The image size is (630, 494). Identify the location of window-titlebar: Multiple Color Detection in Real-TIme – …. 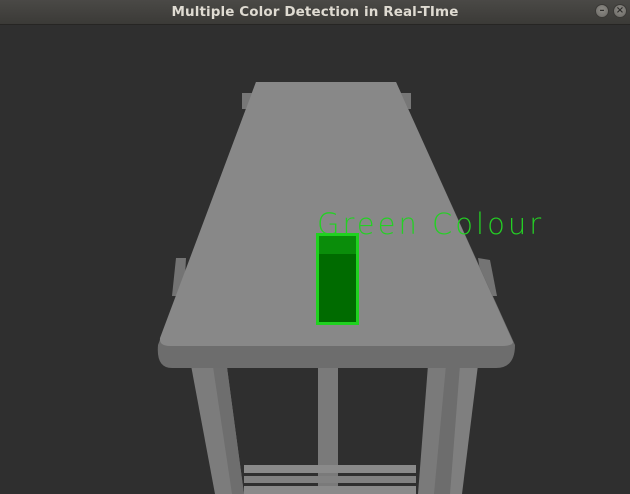
(315, 12).